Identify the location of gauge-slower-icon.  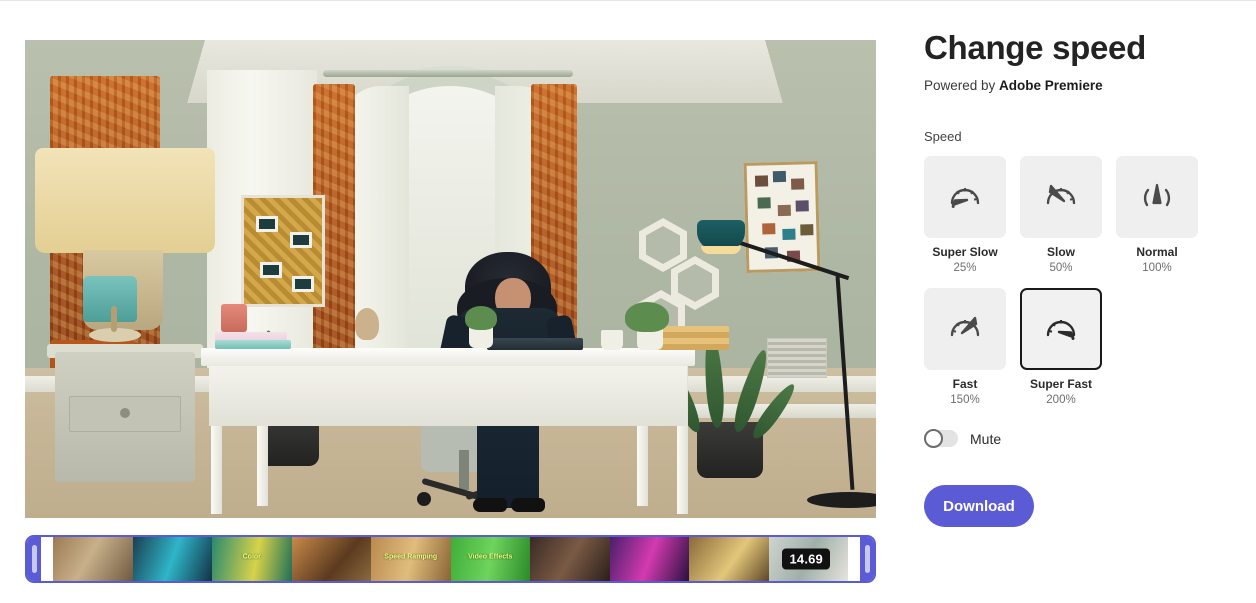
(1061, 197).